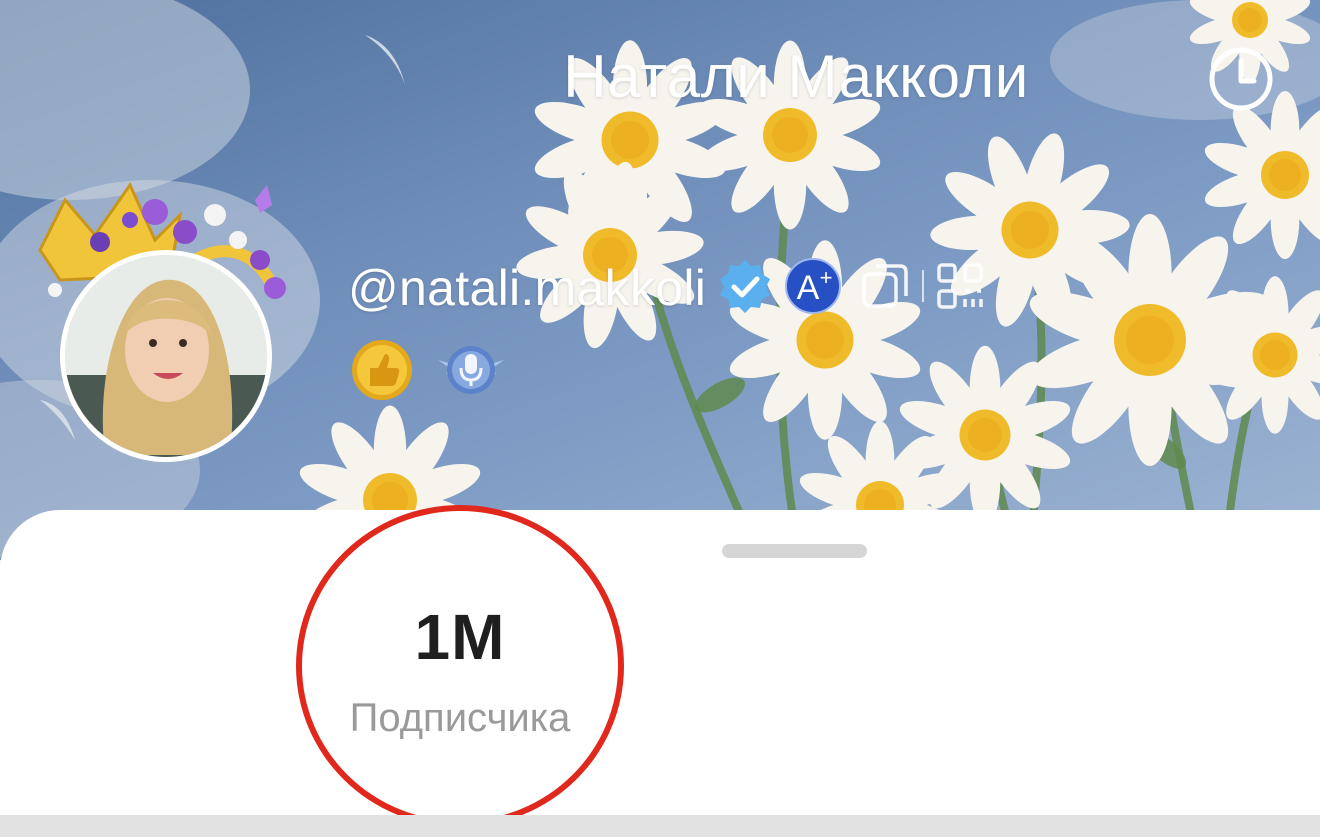 Image resolution: width=1320 pixels, height=837 pixels. I want to click on followers-count: 1M, so click(460, 637).